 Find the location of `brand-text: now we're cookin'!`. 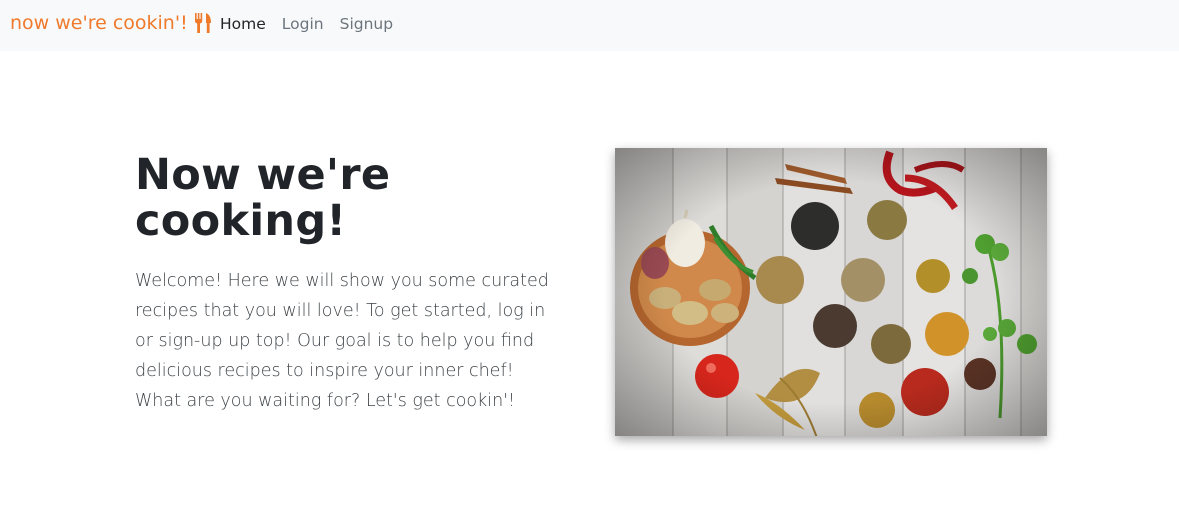

brand-text: now we're cookin'! is located at coordinates (99, 23).